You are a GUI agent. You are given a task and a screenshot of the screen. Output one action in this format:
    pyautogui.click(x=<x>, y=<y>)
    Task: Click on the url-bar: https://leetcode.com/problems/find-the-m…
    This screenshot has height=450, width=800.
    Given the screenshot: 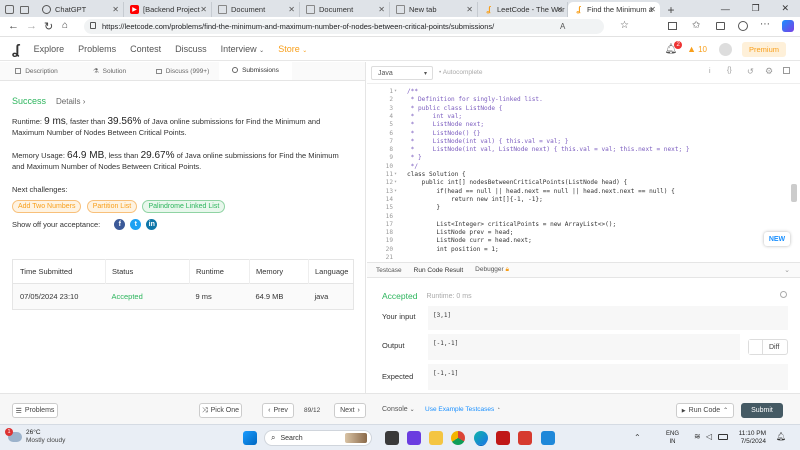 What is the action you would take?
    pyautogui.click(x=344, y=26)
    